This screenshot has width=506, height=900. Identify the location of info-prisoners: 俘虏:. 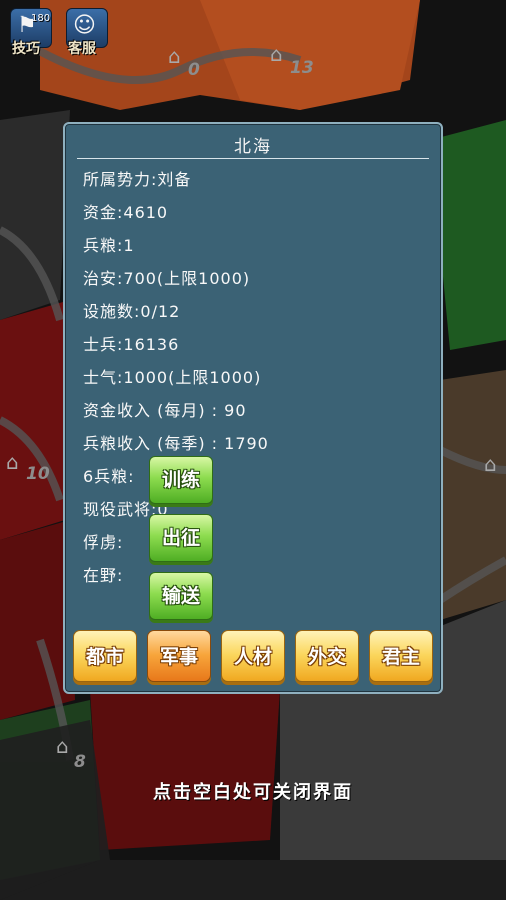
(103, 542).